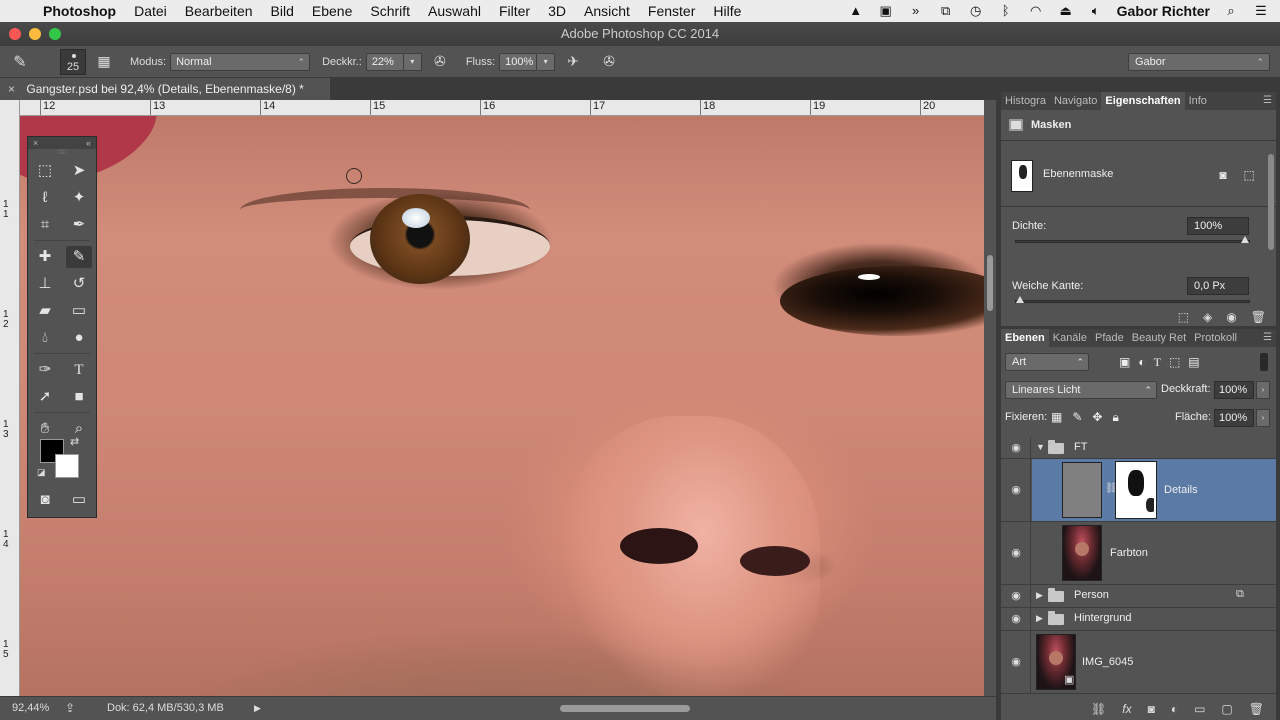 This screenshot has height=720, width=1280. What do you see at coordinates (45, 225) in the screenshot?
I see `crop-tool-icon: ⌗` at bounding box center [45, 225].